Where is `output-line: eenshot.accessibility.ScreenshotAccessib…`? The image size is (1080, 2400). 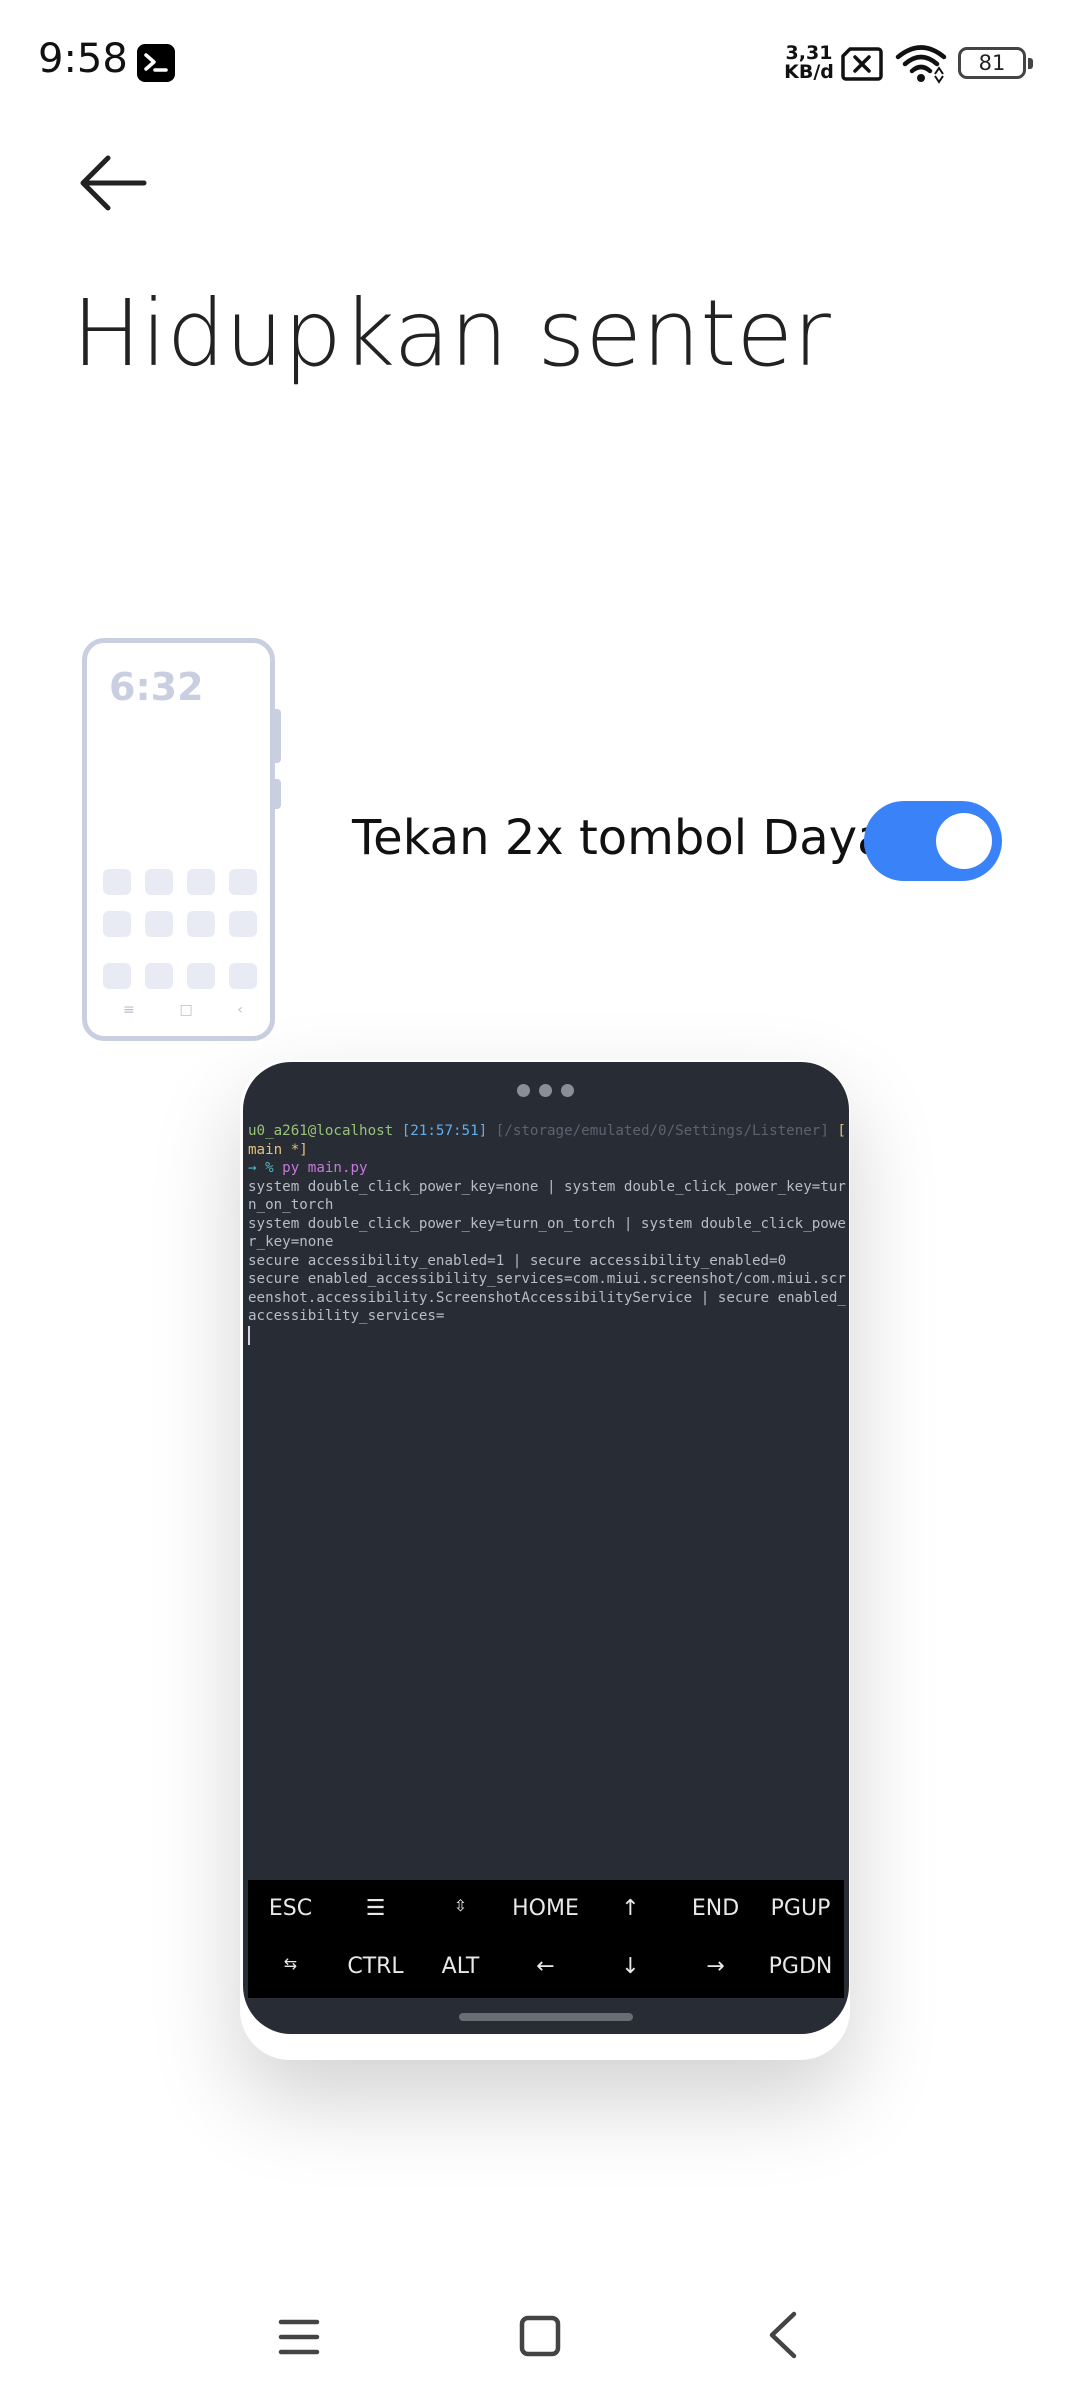
output-line: eenshot.accessibility.ScreenshotAccessib… is located at coordinates (547, 1297).